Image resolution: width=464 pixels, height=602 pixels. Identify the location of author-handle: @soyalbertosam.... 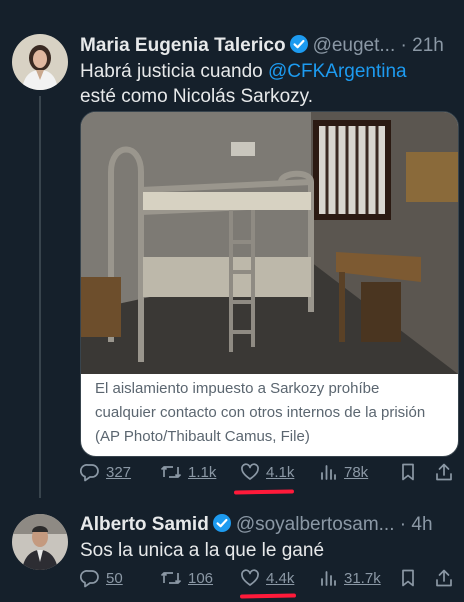
(315, 524).